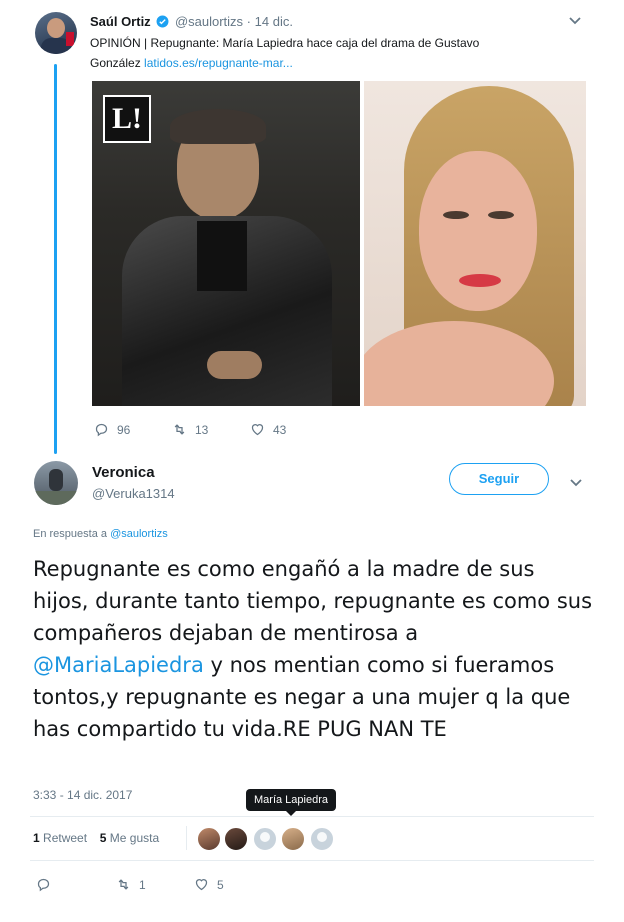  Describe the element at coordinates (56, 33) in the screenshot. I see `avatar-saul` at that location.